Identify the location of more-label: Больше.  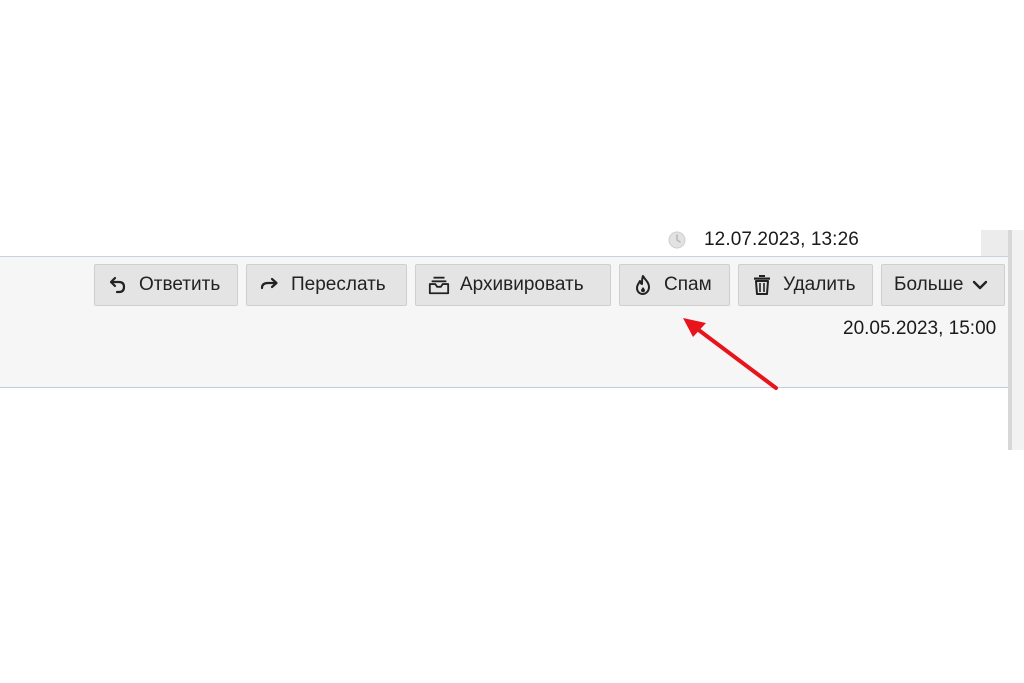
(929, 284).